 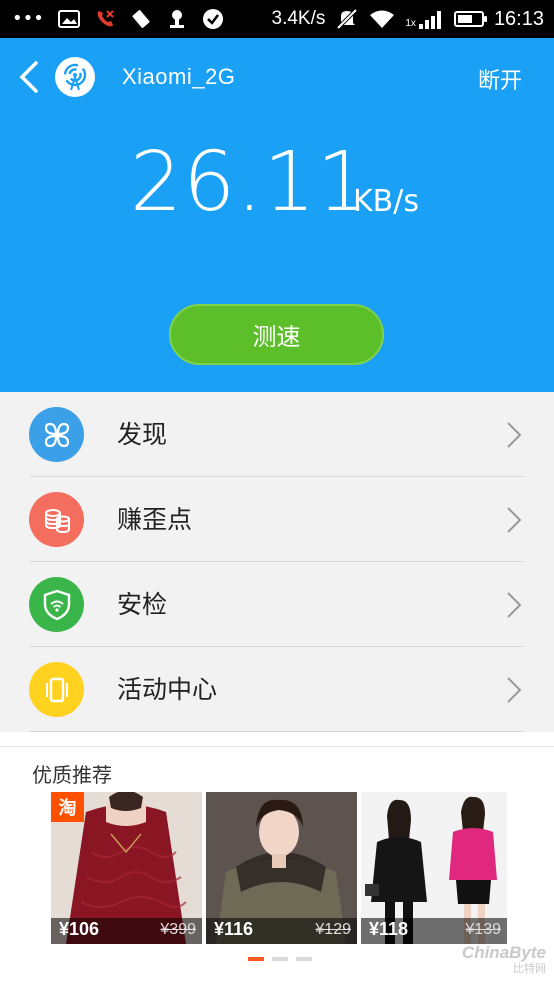 What do you see at coordinates (277, 731) in the screenshot?
I see `divider` at bounding box center [277, 731].